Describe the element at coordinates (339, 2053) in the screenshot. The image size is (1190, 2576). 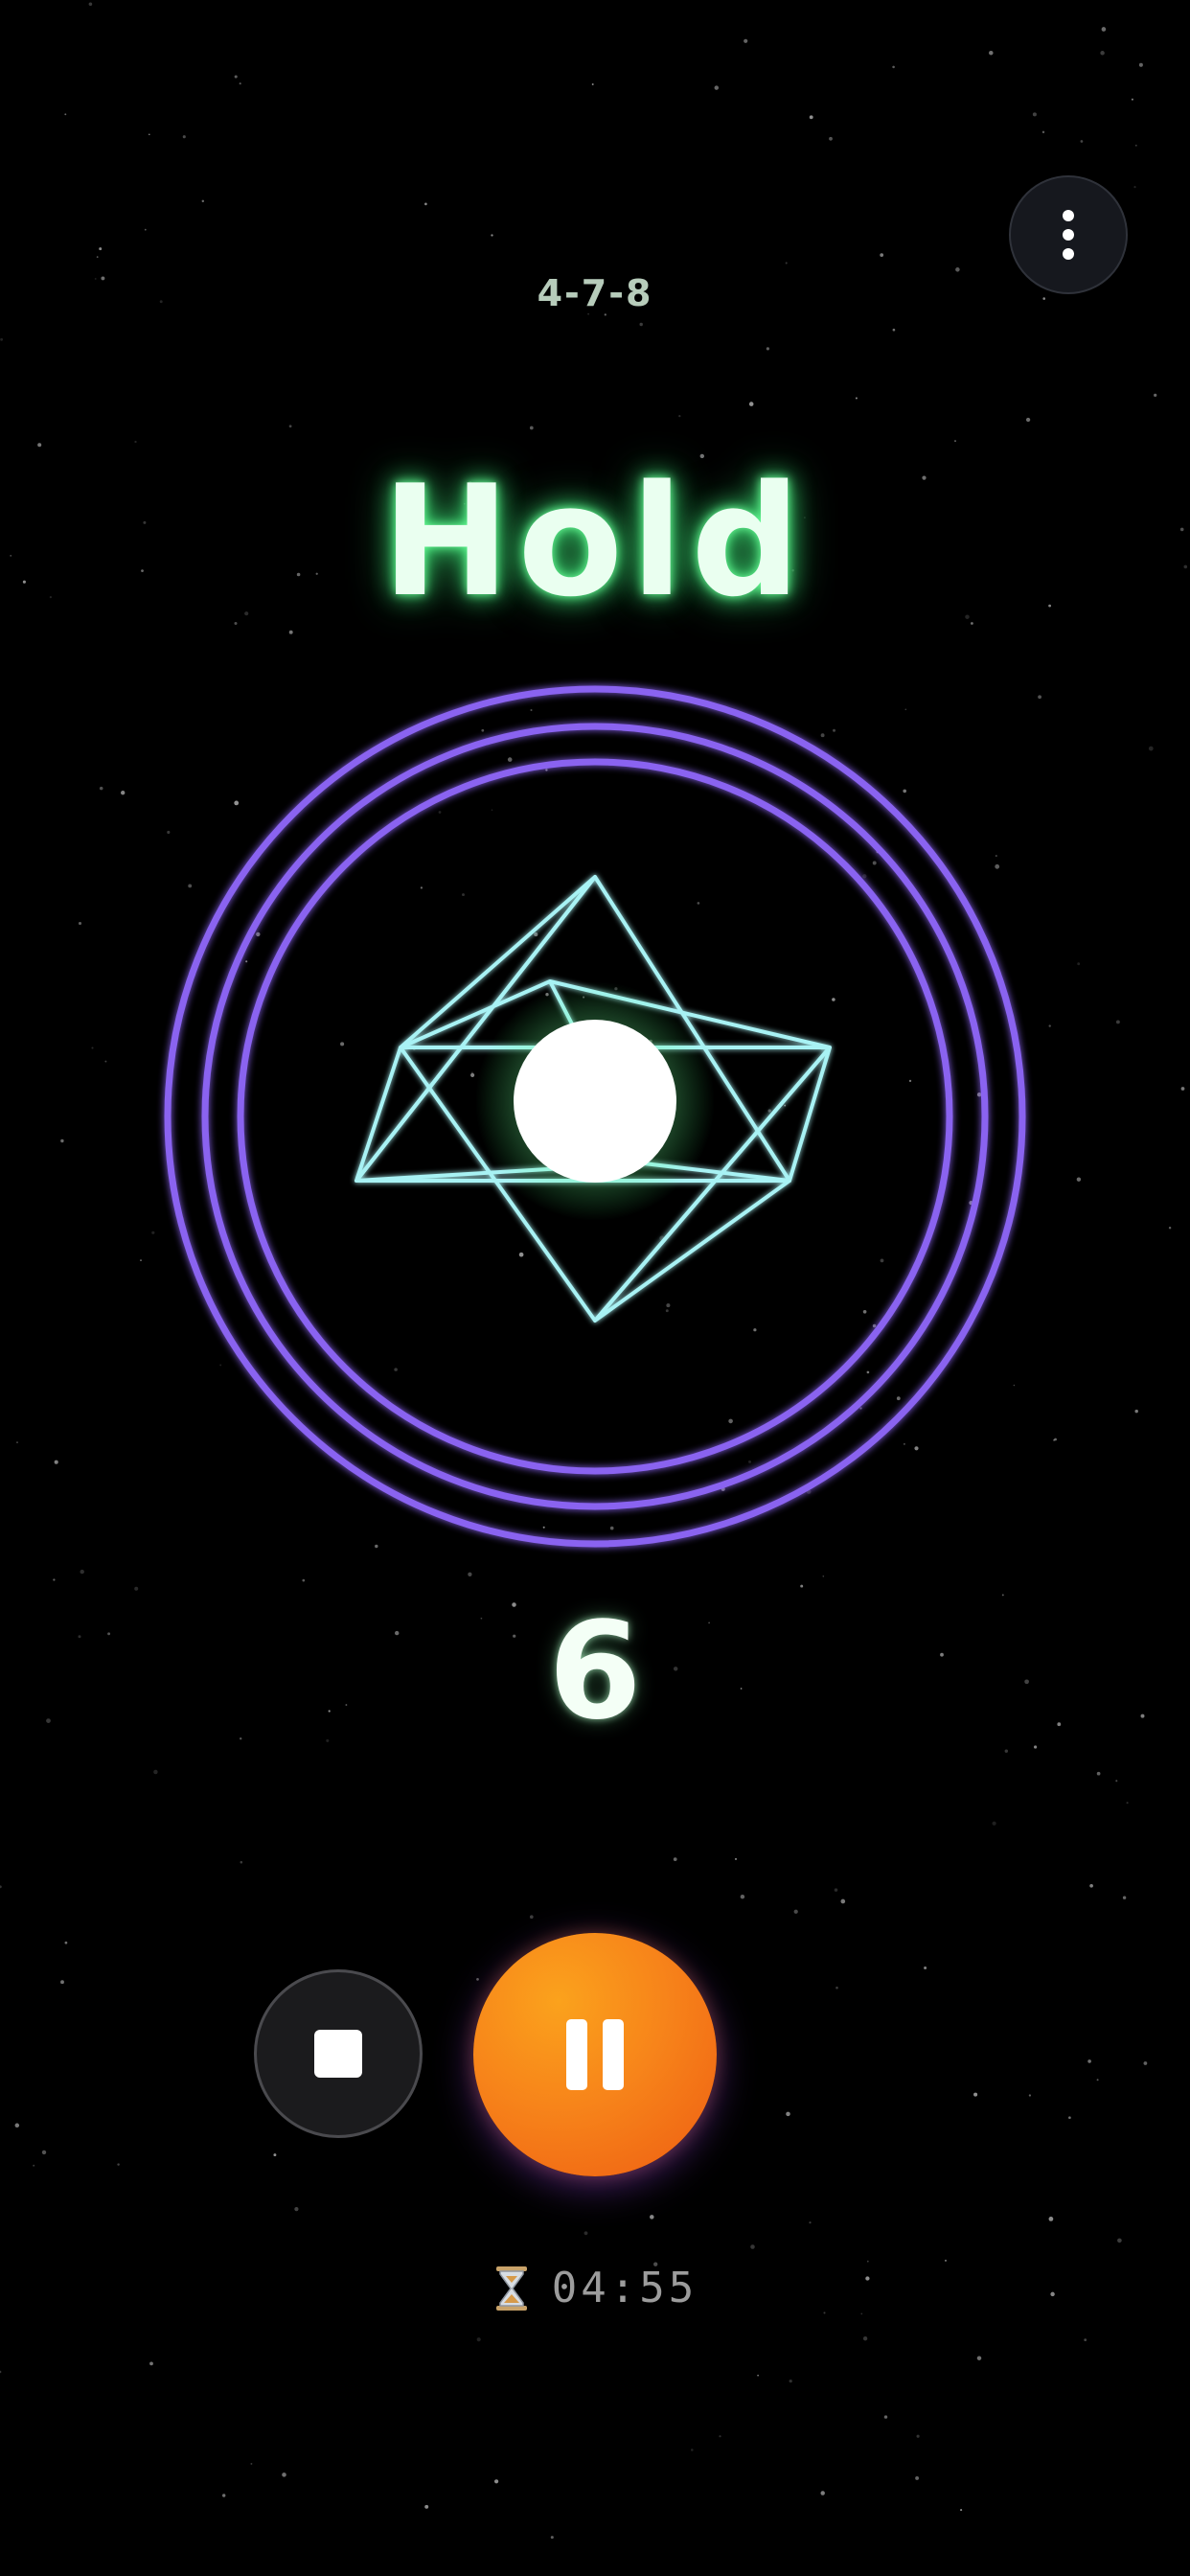
I see `stop-button` at that location.